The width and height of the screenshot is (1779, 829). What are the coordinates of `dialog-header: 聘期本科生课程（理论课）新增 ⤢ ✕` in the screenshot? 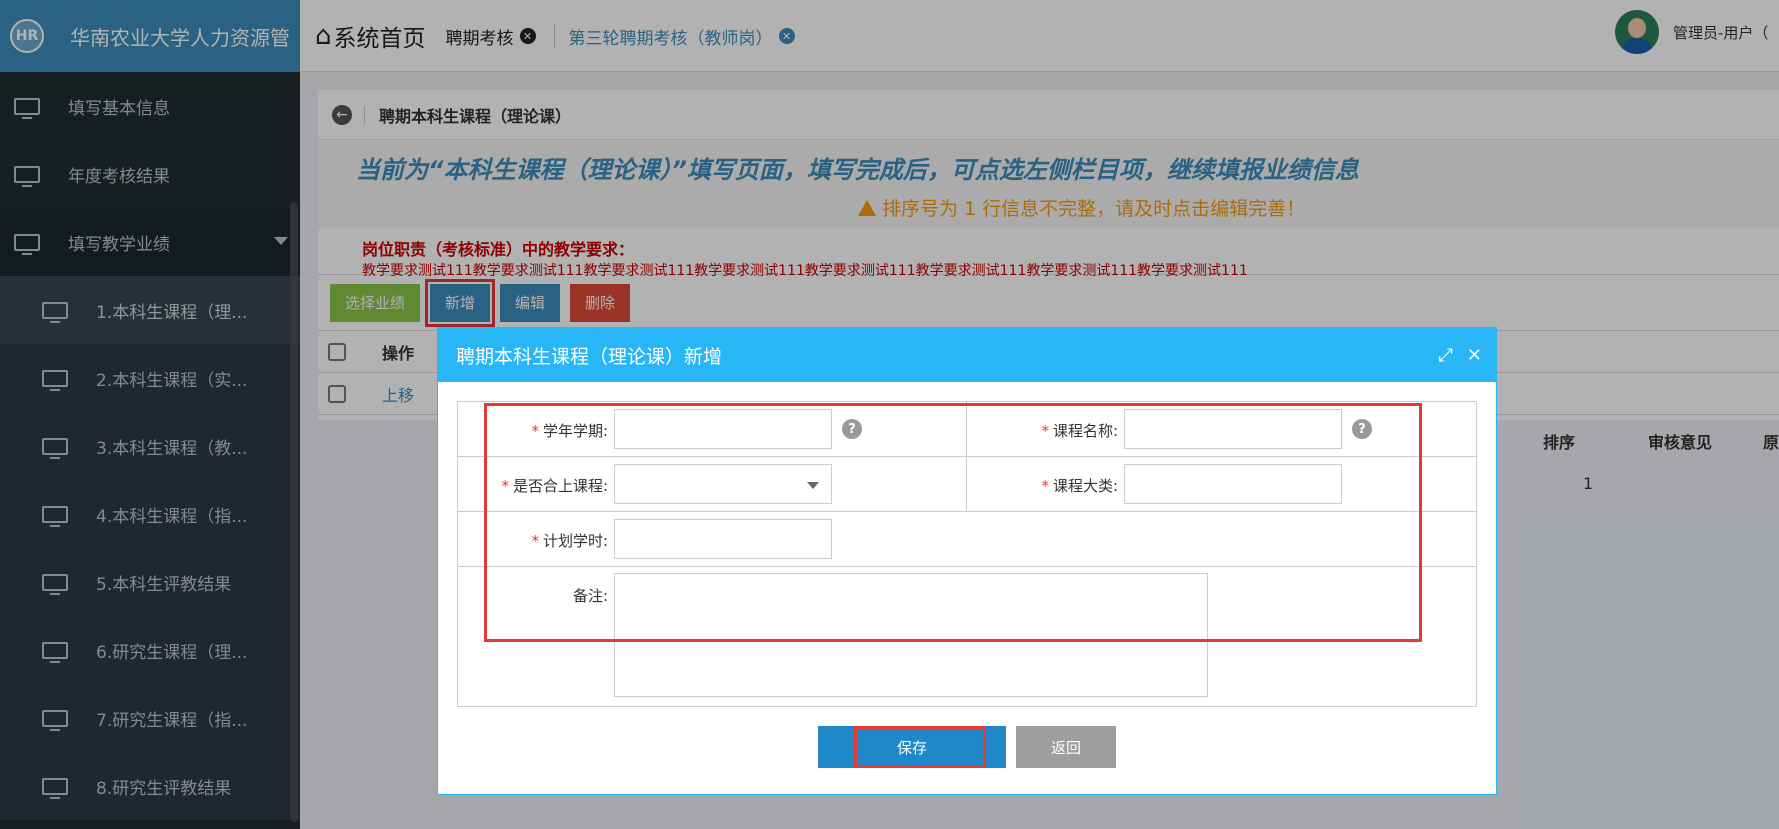 It's located at (967, 355).